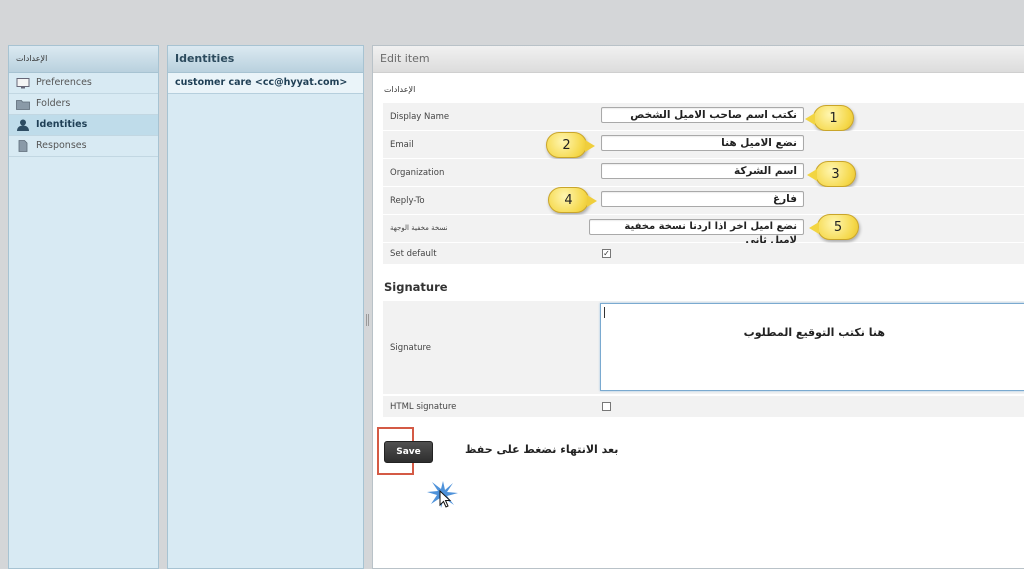  What do you see at coordinates (411, 348) in the screenshot?
I see `signature-label: Signature` at bounding box center [411, 348].